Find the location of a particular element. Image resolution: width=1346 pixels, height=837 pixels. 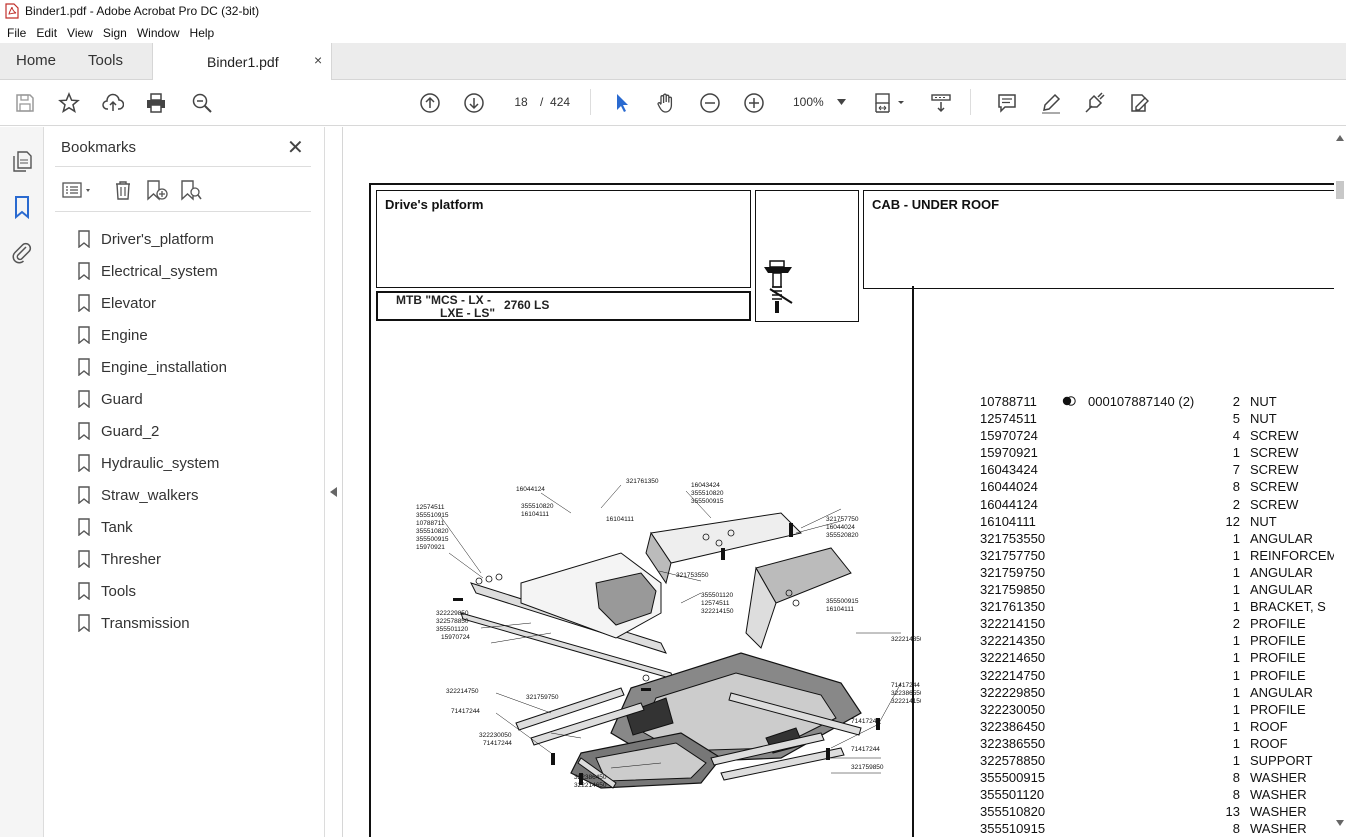

bookmark-item: Thresher is located at coordinates (152, 559).